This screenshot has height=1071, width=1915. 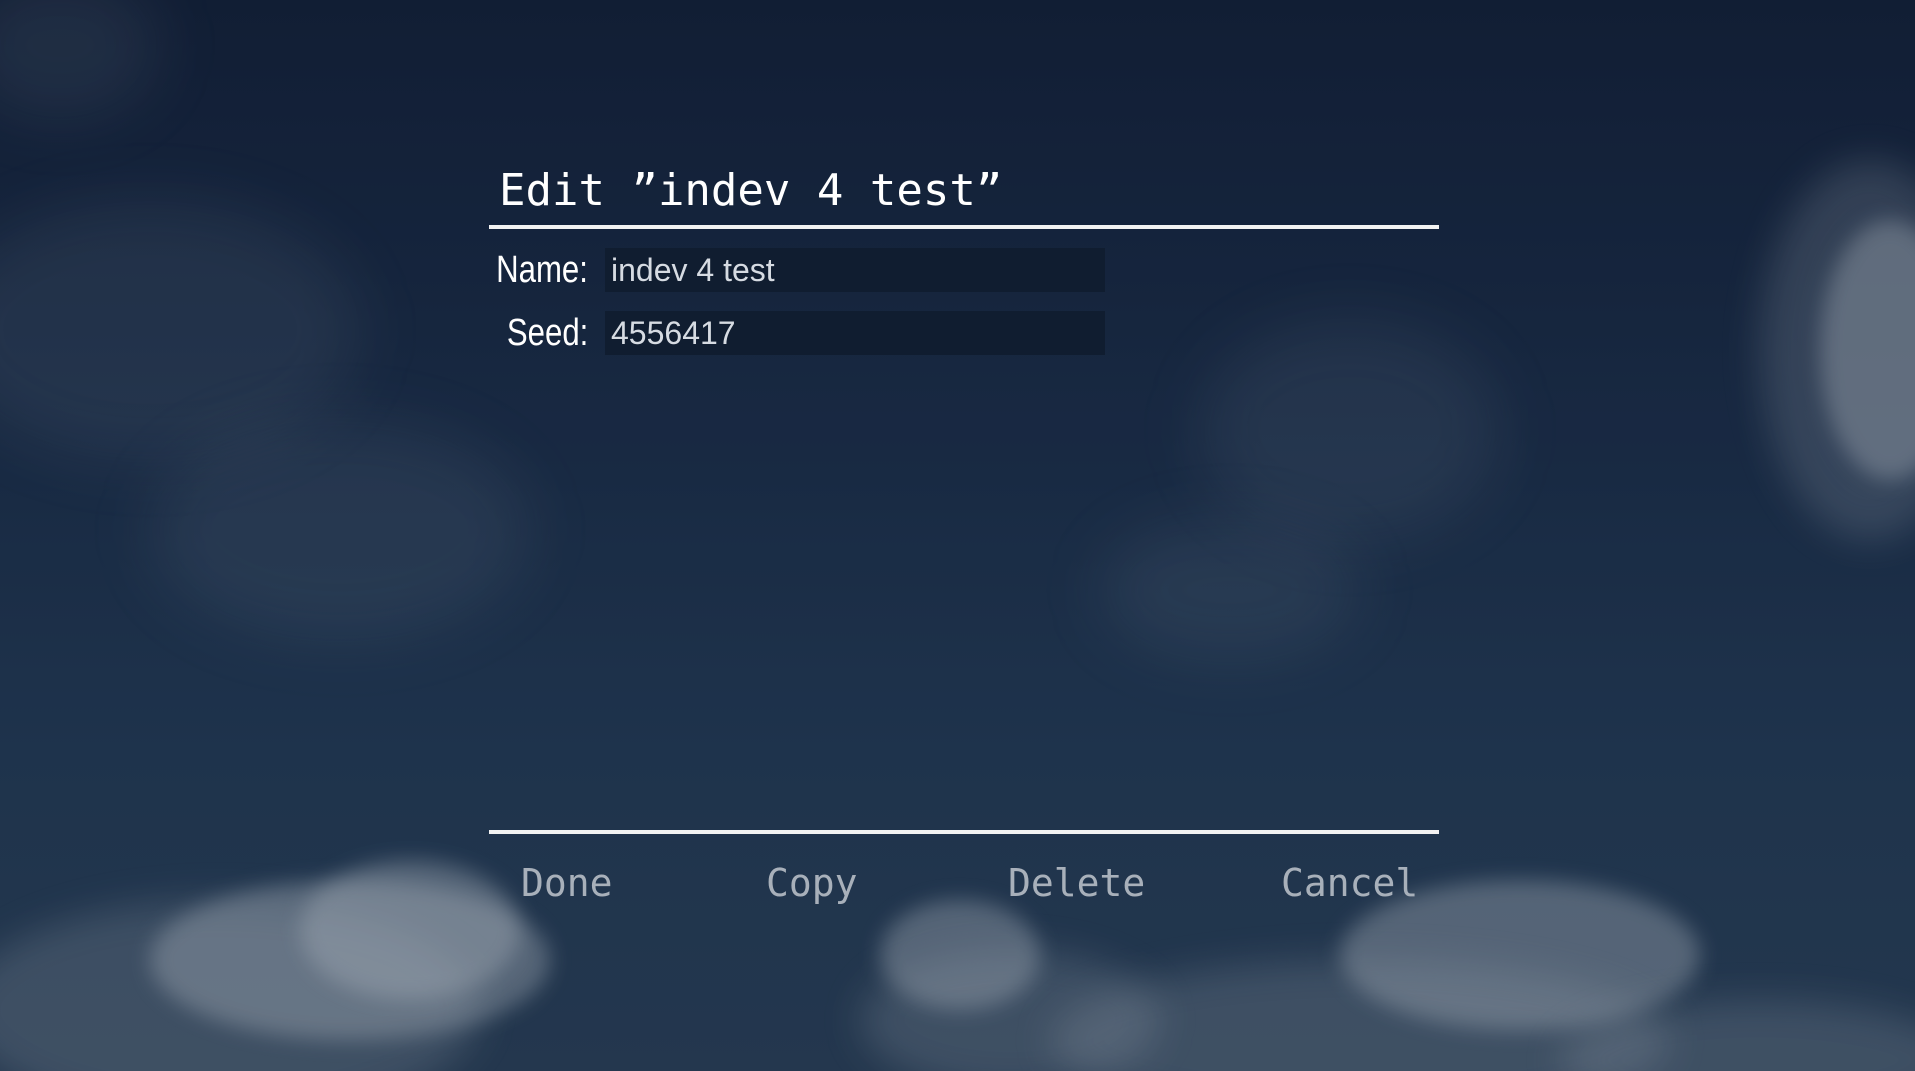 I want to click on bottom-divider, so click(x=964, y=832).